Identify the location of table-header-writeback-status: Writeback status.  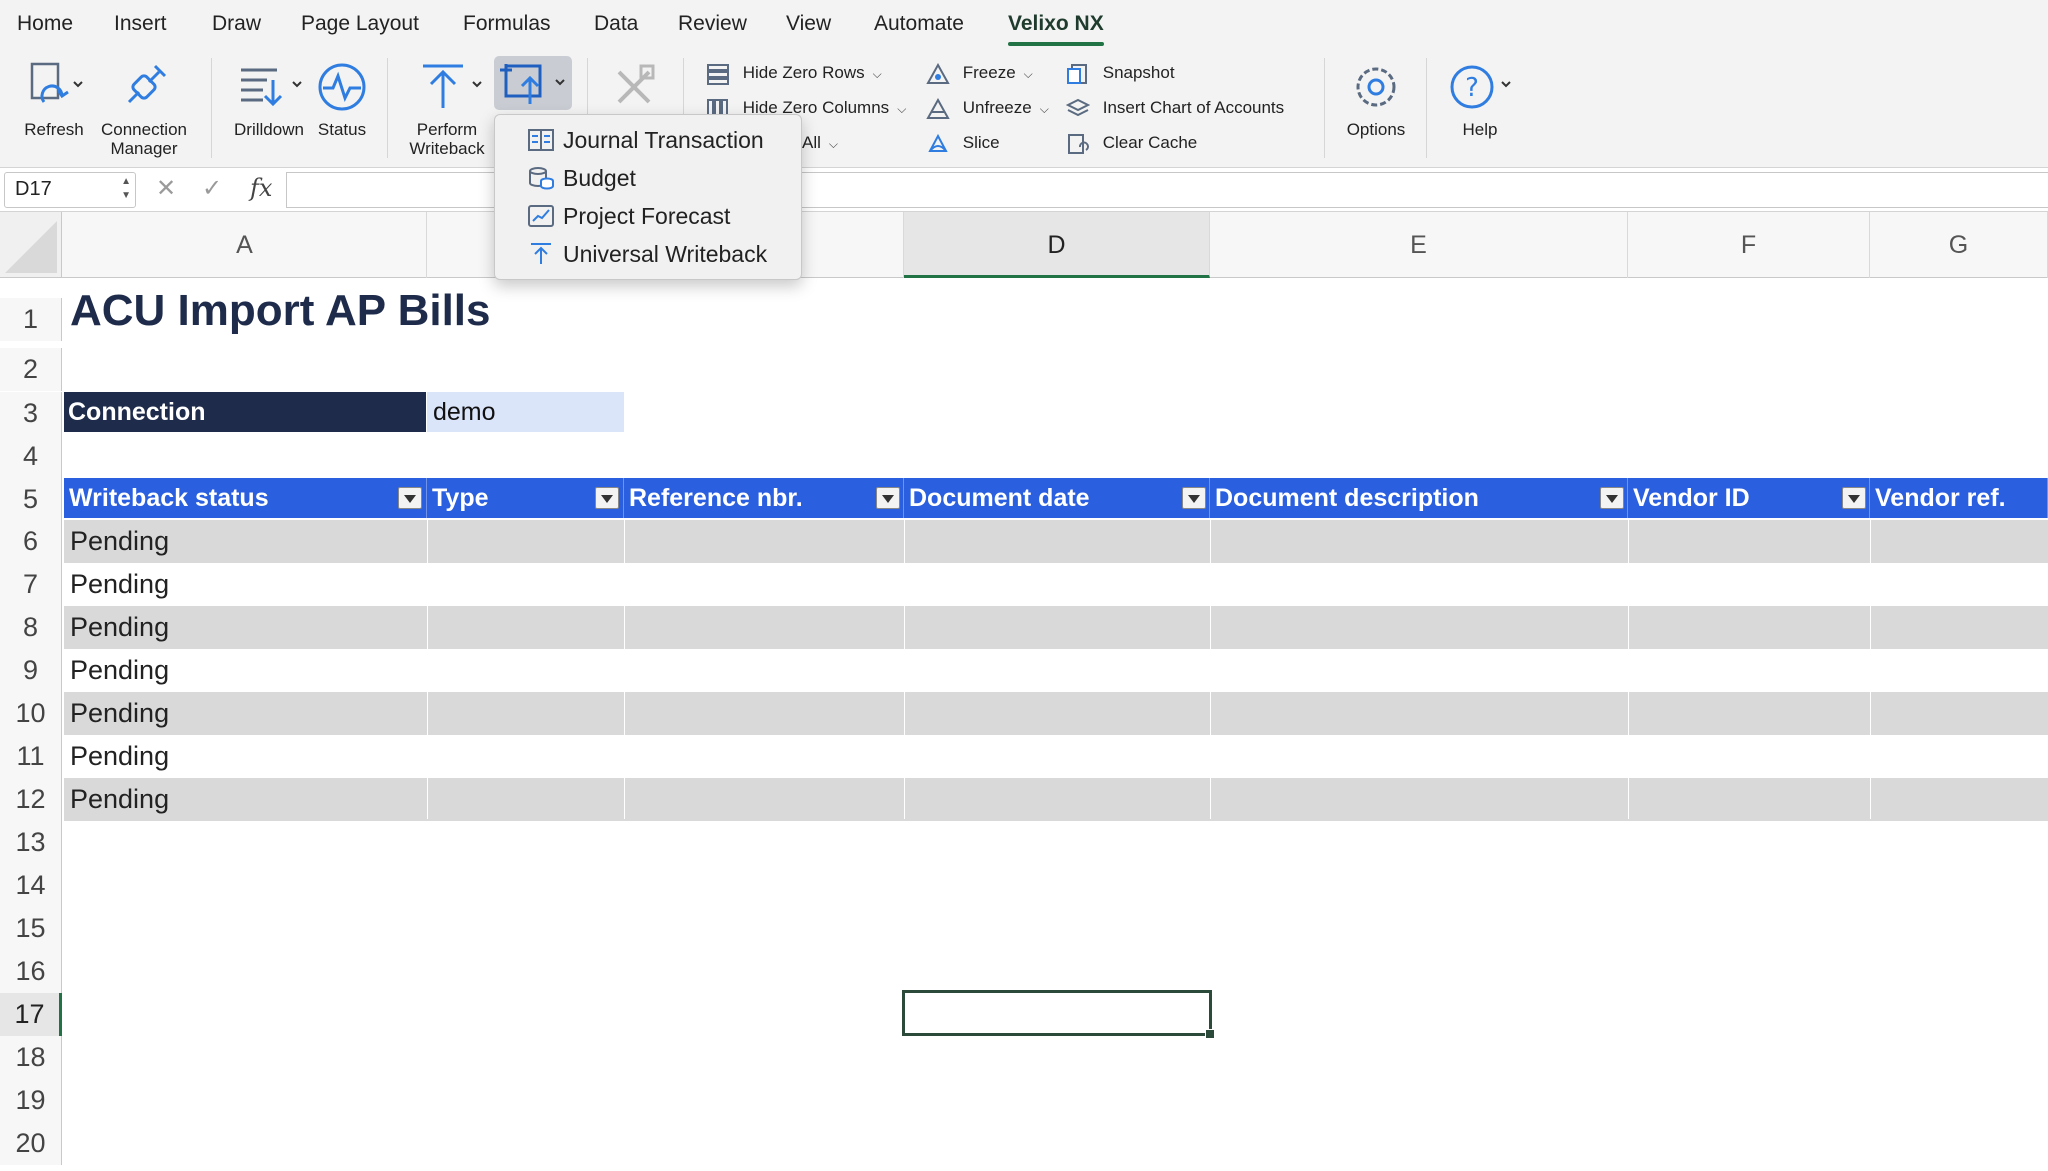
(245, 498).